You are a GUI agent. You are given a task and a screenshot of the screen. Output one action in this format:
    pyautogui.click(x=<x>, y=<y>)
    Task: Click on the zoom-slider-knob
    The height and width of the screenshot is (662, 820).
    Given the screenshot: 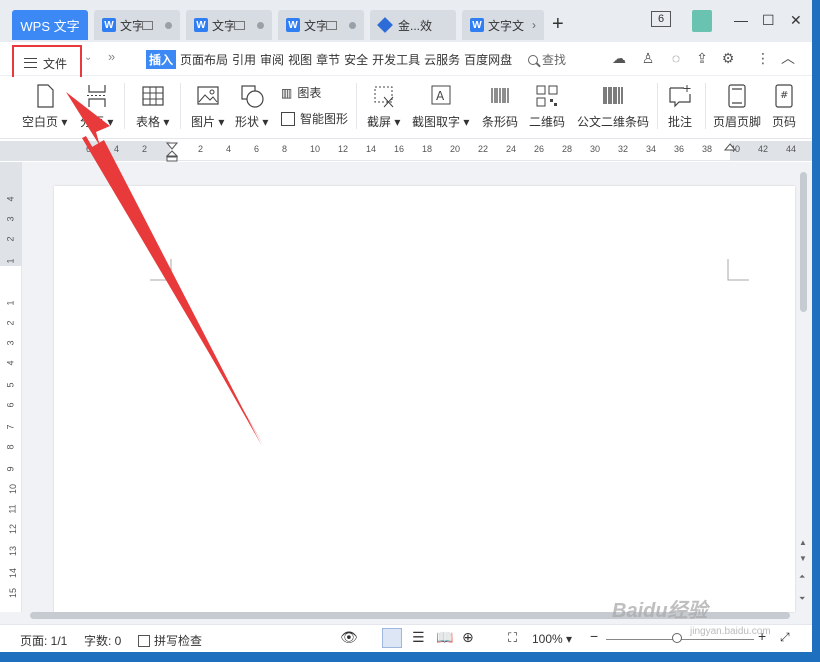 What is the action you would take?
    pyautogui.click(x=677, y=638)
    